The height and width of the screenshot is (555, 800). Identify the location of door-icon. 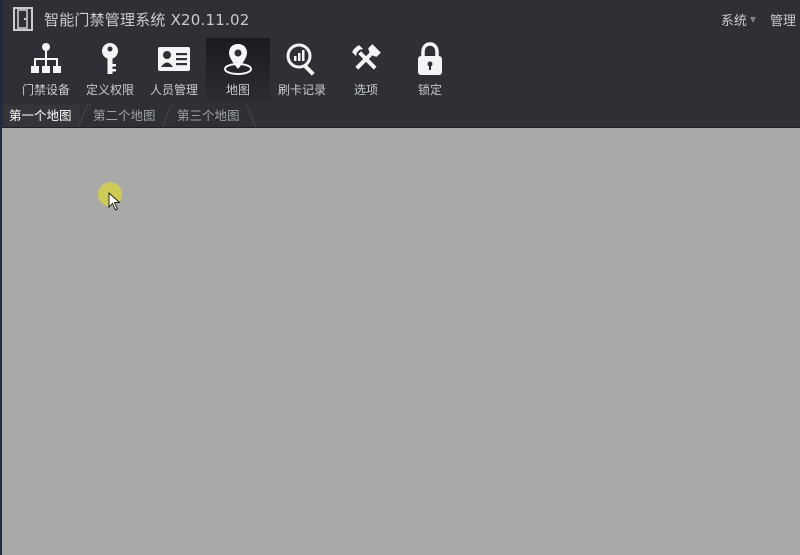
(23, 19).